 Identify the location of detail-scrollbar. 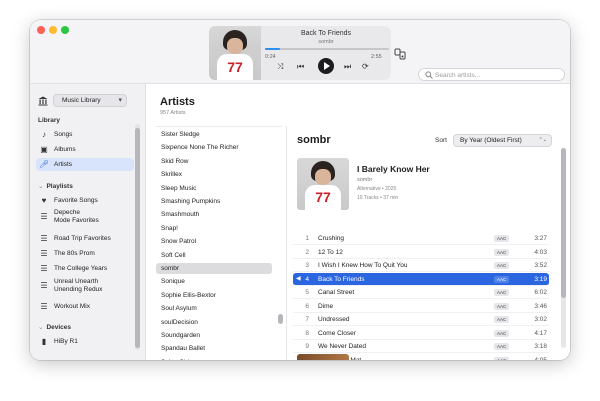
(563, 248).